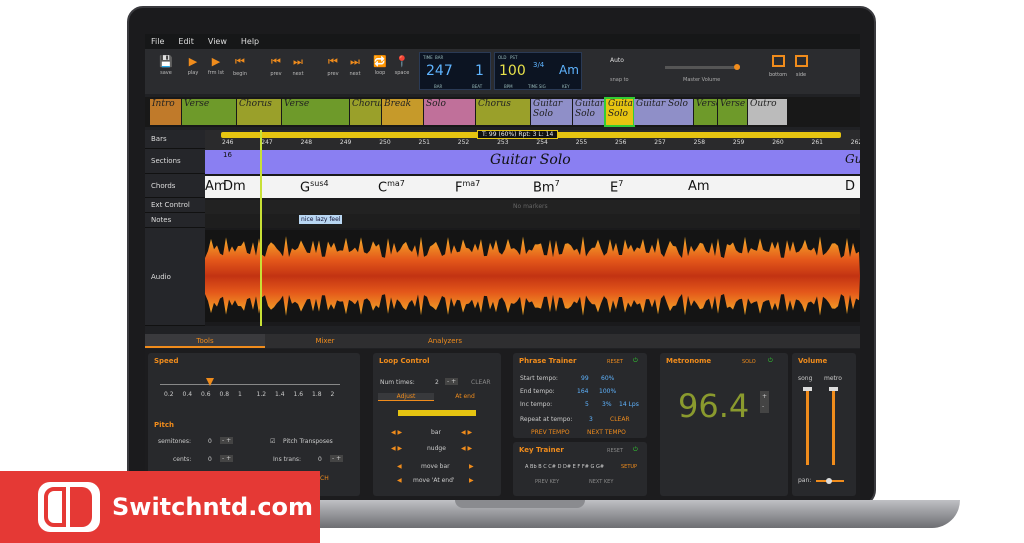 The height and width of the screenshot is (543, 1024). I want to click on key-reset-button: RESET, so click(615, 451).